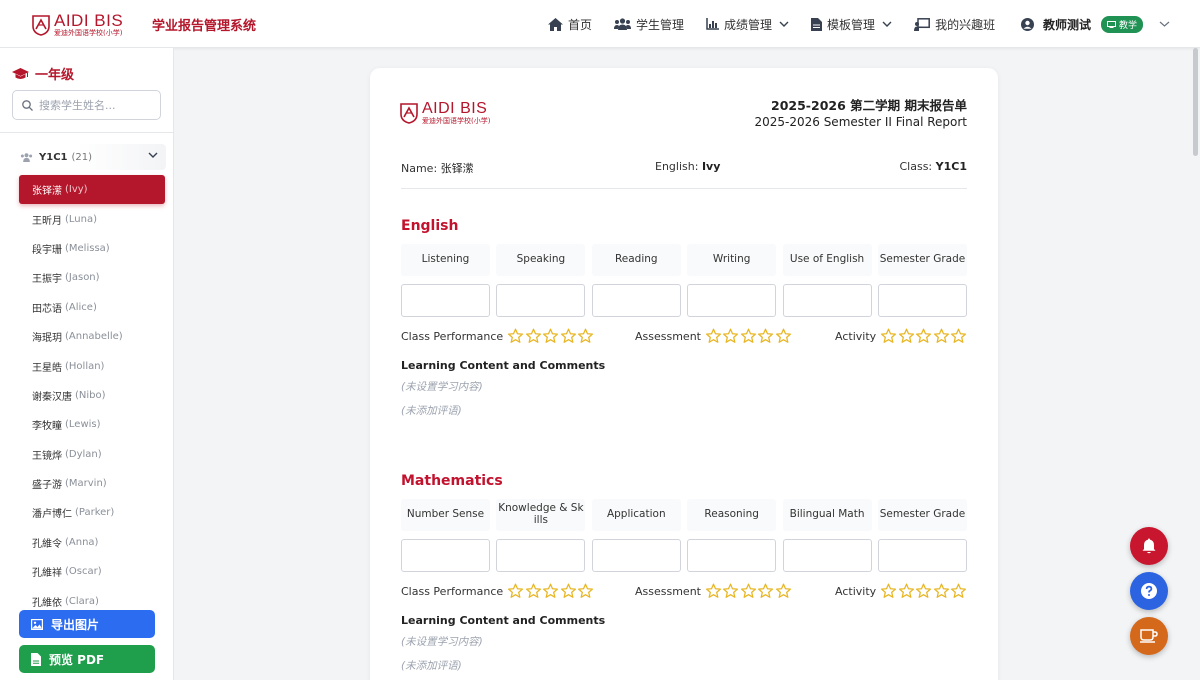 The width and height of the screenshot is (1200, 680). Describe the element at coordinates (153, 155) in the screenshot. I see `chevron-down-icon` at that location.